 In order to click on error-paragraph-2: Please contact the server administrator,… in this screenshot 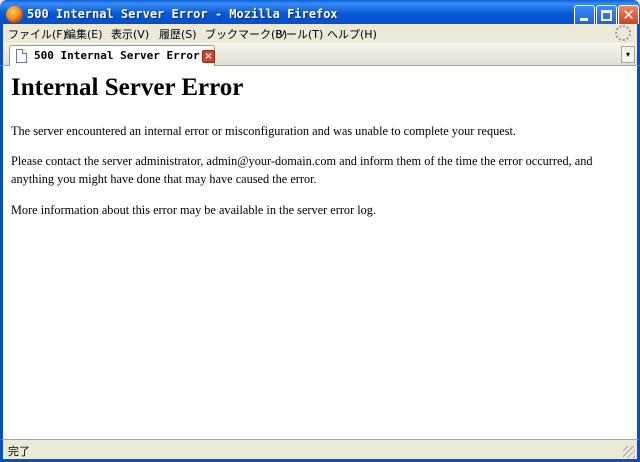, I will do `click(302, 170)`.